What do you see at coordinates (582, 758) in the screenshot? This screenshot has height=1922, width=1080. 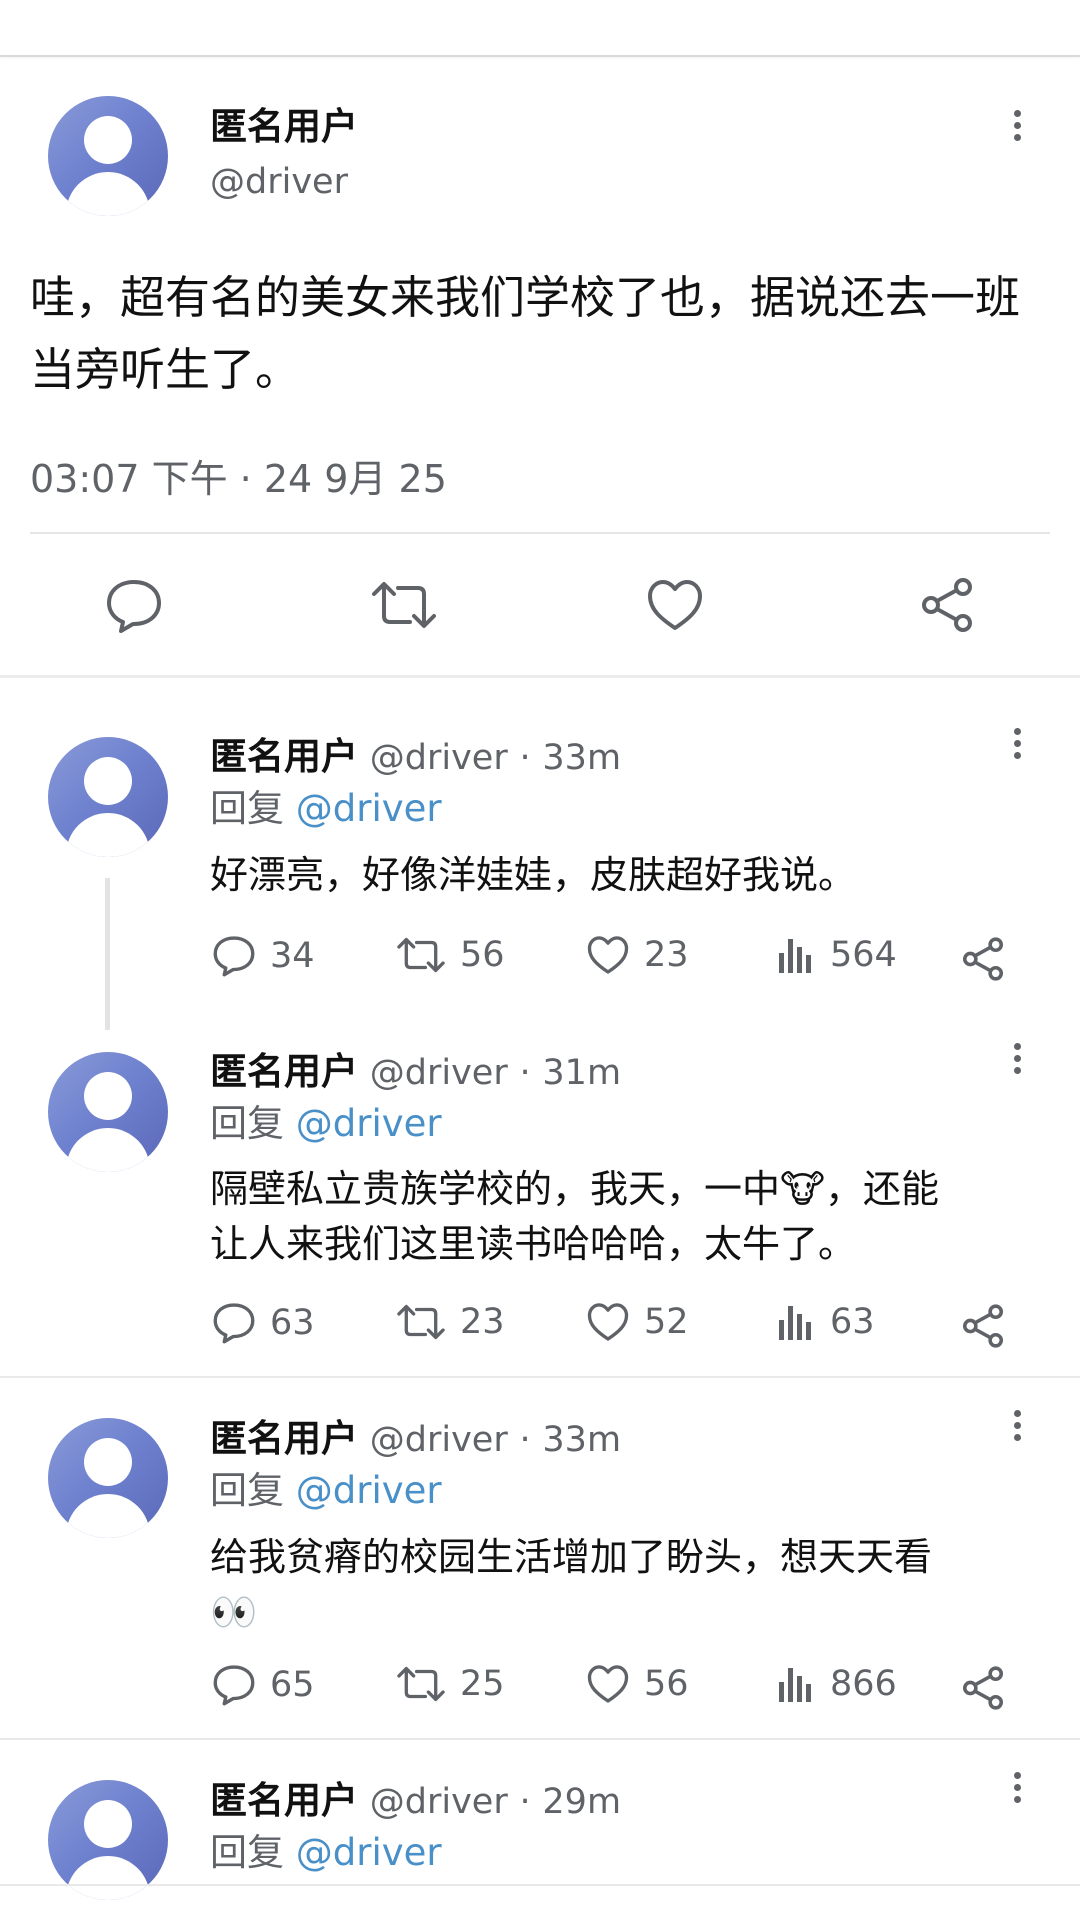 I see `post-time: 33m` at bounding box center [582, 758].